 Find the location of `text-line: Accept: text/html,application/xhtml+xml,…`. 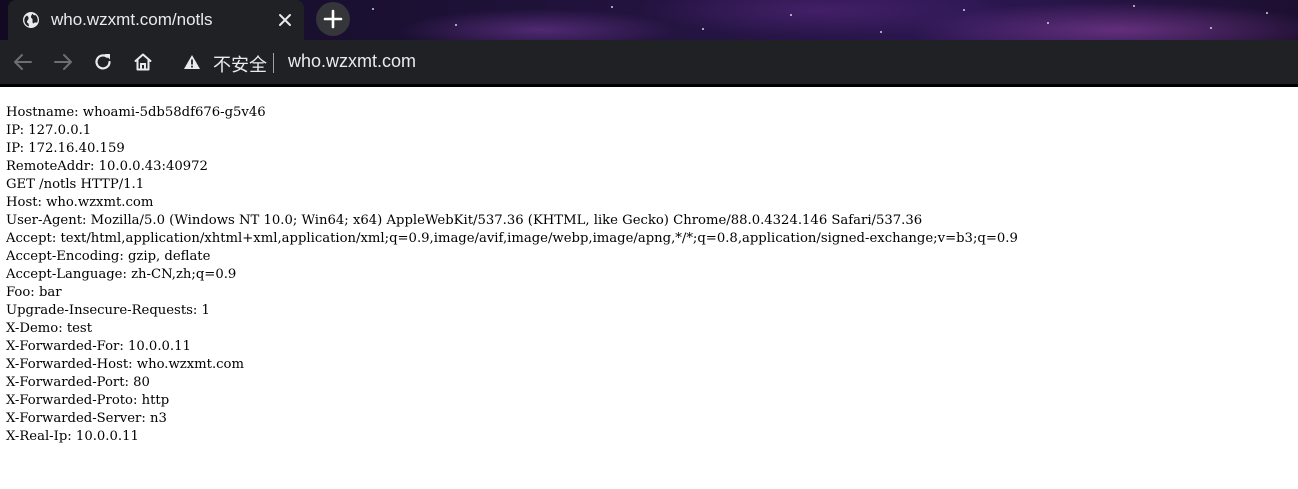

text-line: Accept: text/html,application/xhtml+xml,… is located at coordinates (512, 238).